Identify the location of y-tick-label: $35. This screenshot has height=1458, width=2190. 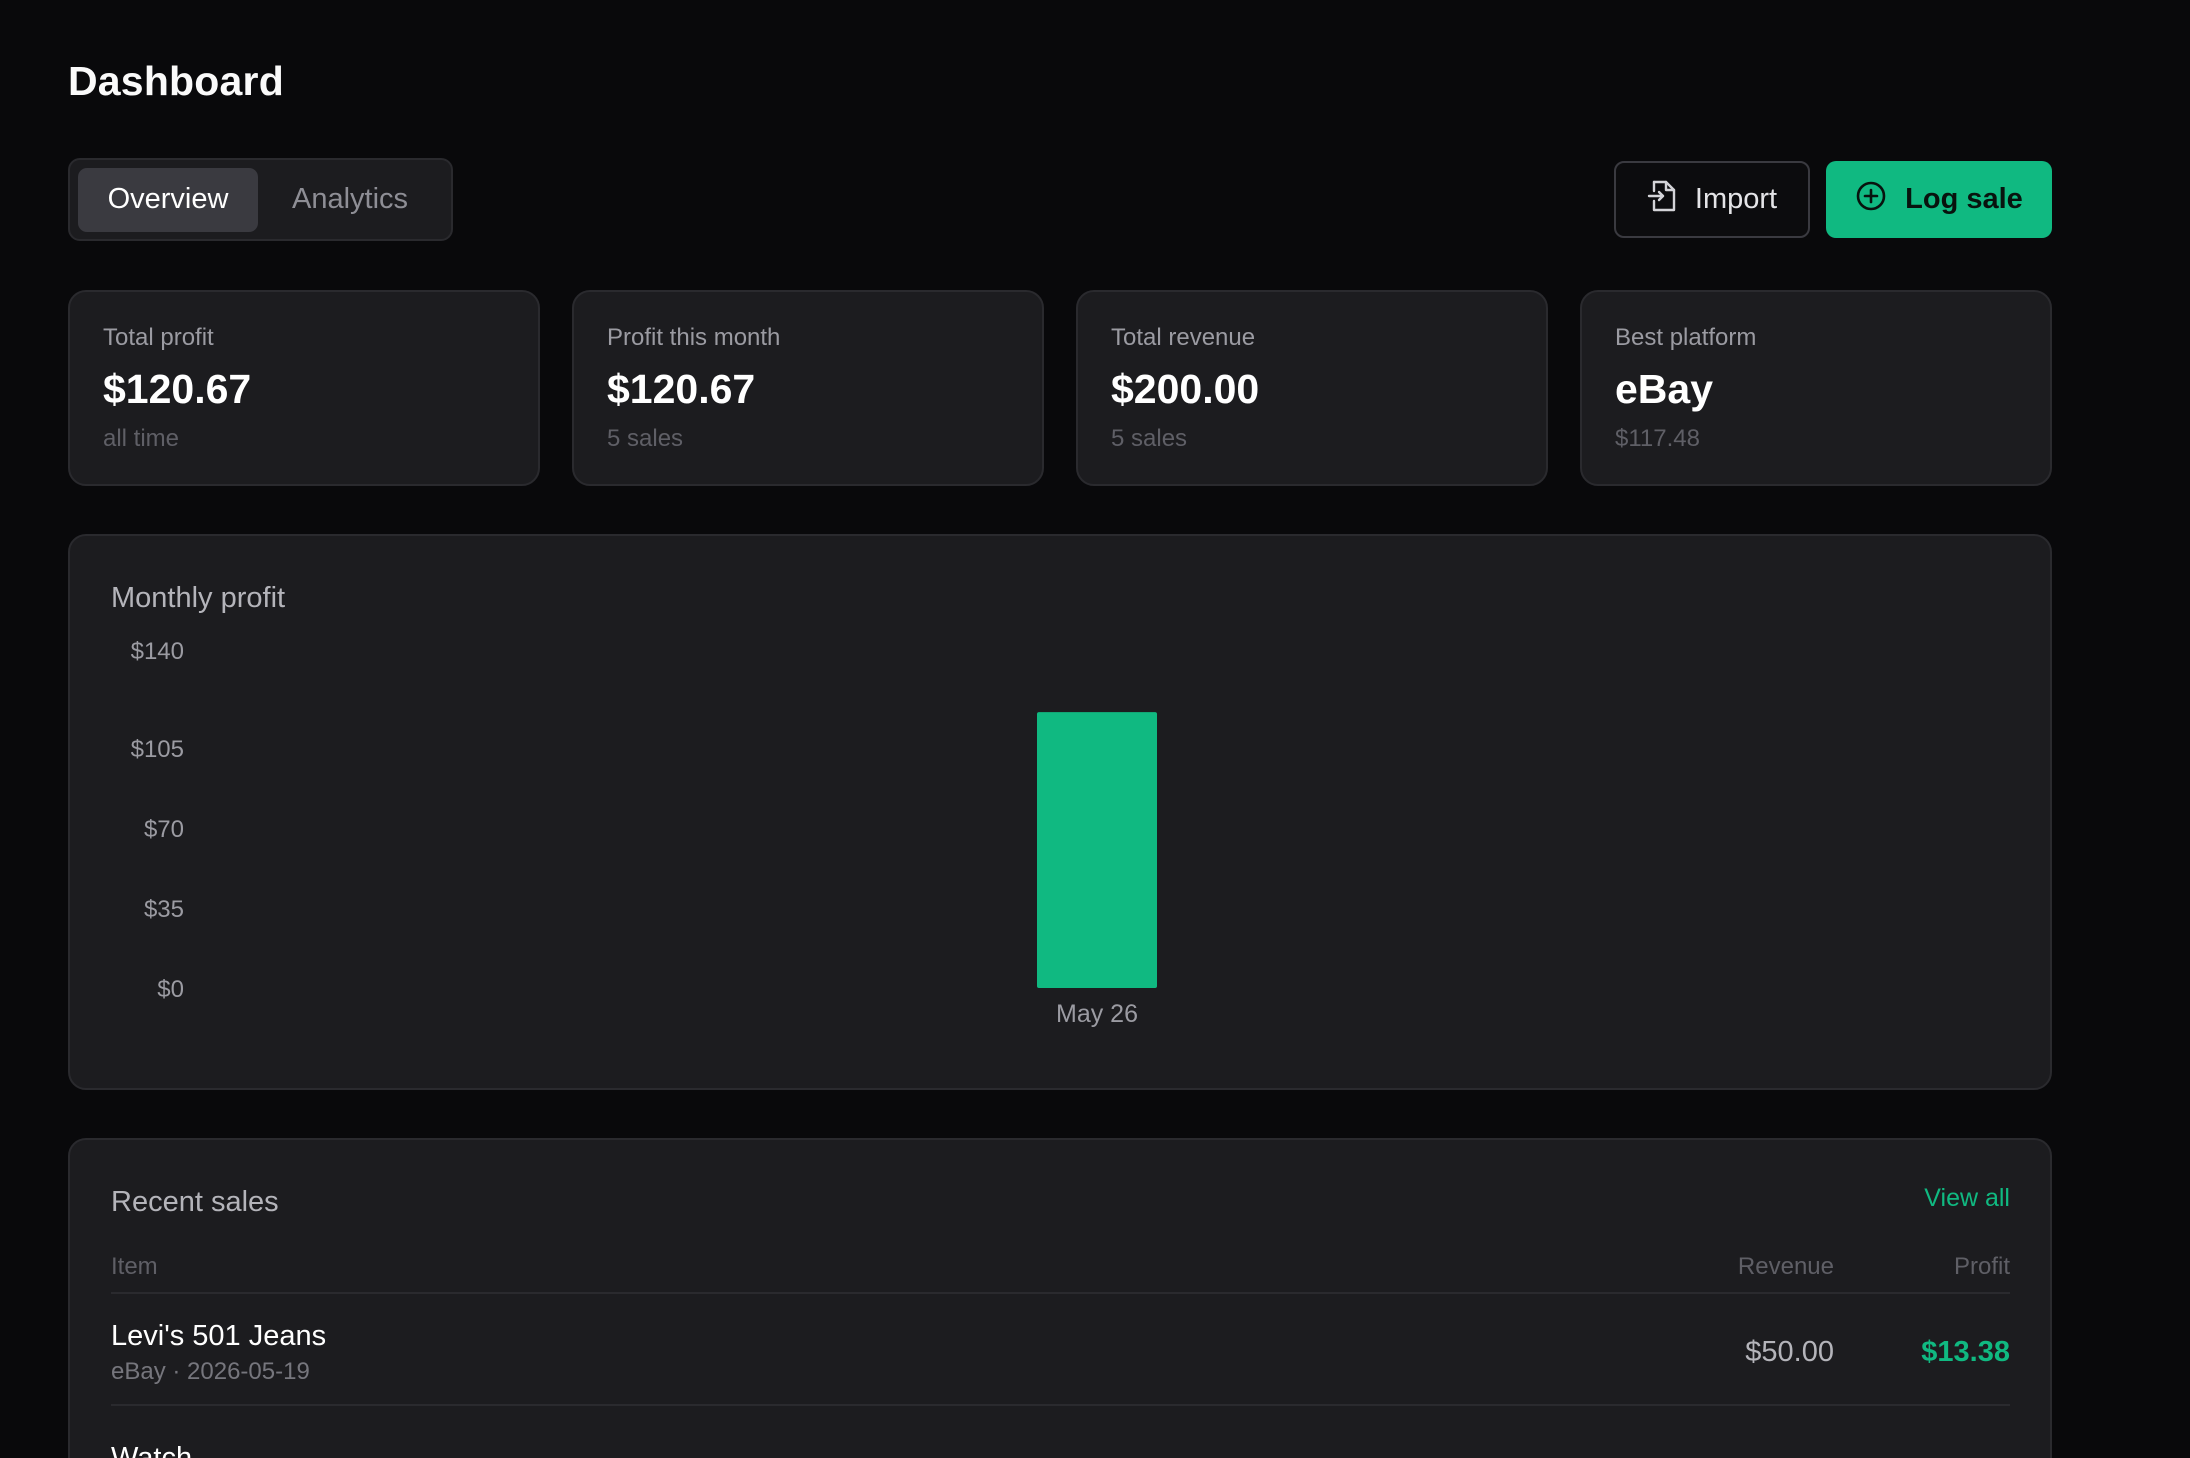
(164, 909).